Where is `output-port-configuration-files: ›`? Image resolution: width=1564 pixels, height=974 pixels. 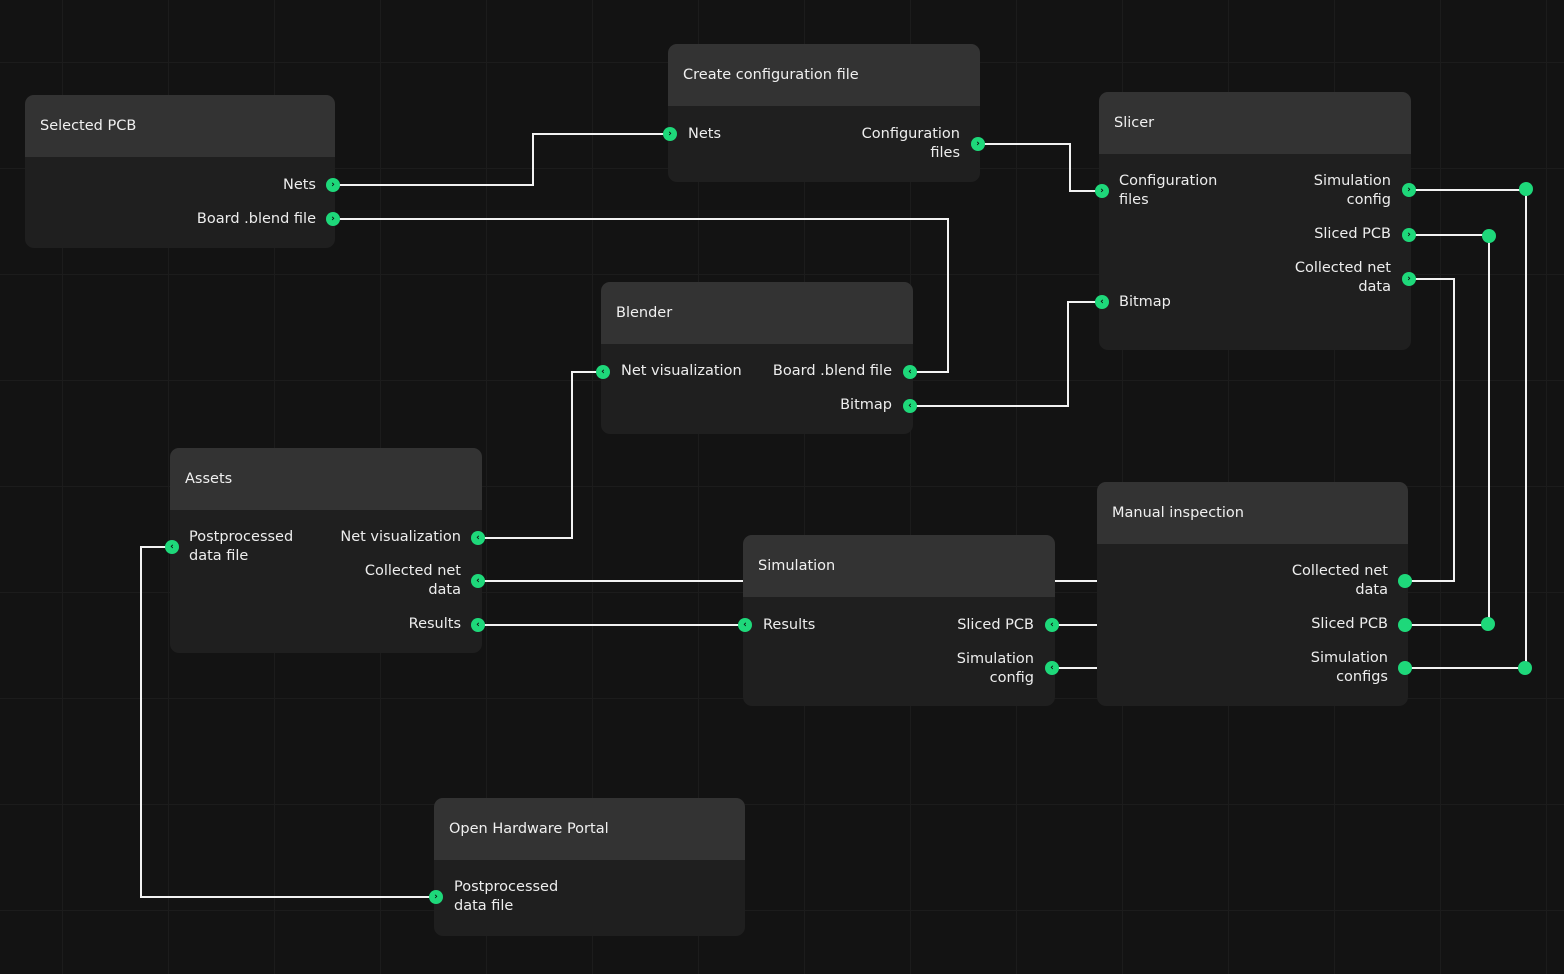
output-port-configuration-files: › is located at coordinates (978, 144).